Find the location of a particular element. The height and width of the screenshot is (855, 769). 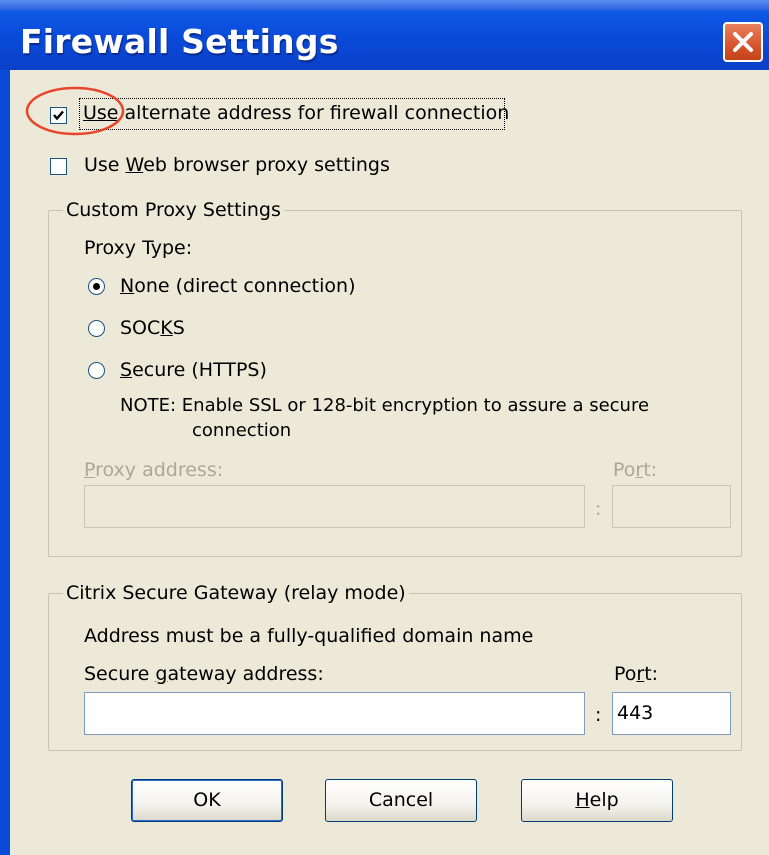

title-bar-highlight is located at coordinates (384, 5).